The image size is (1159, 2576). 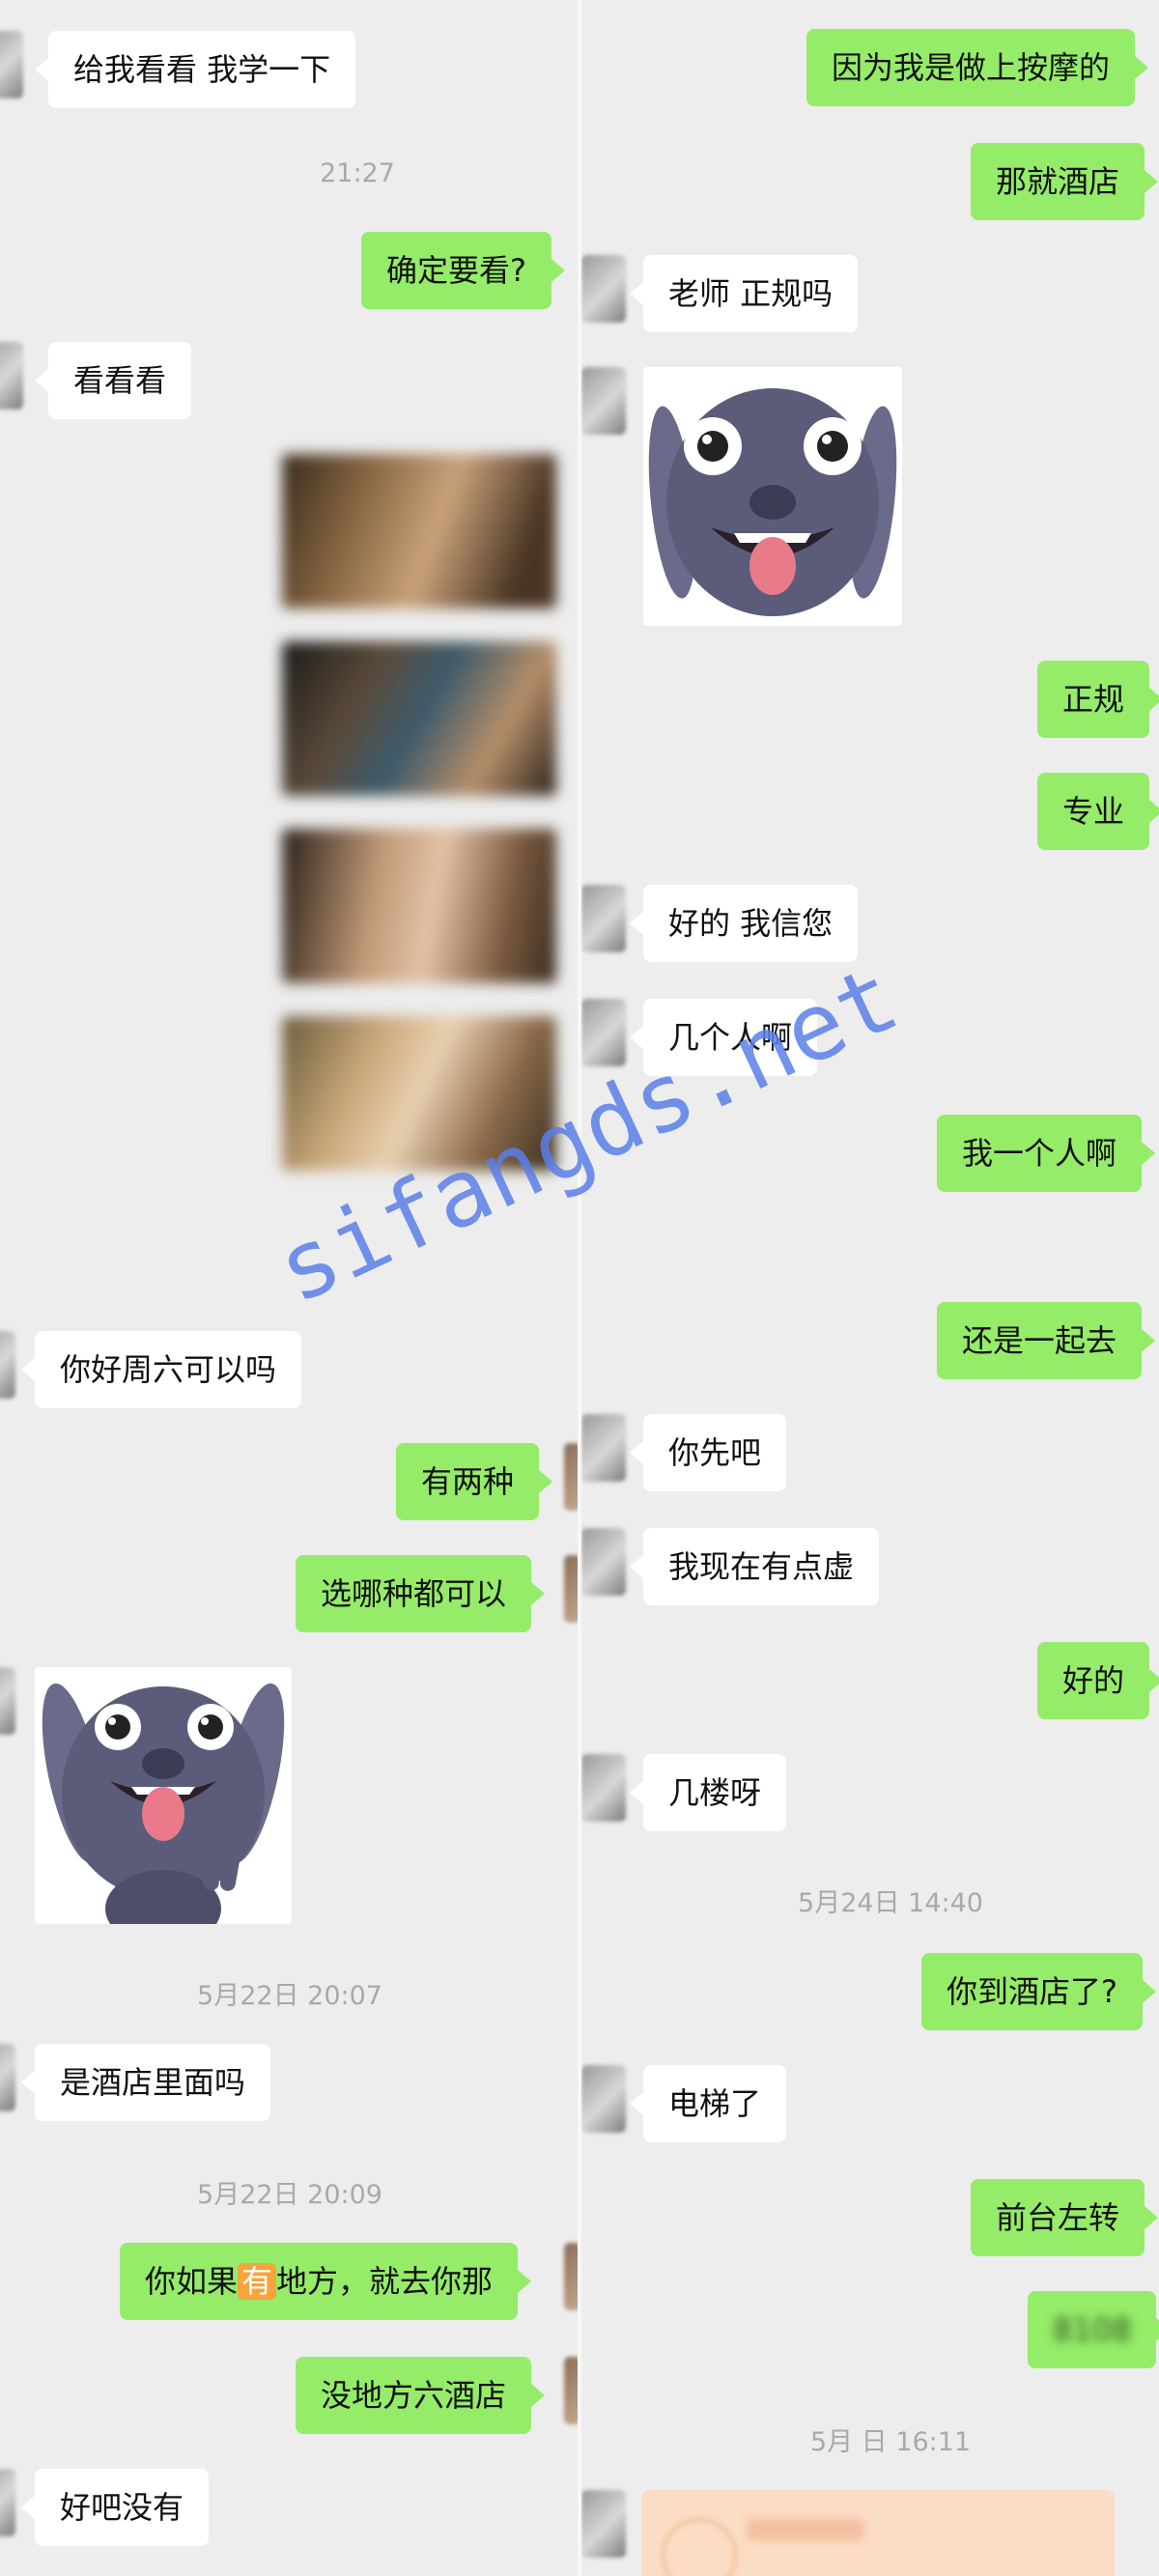 What do you see at coordinates (192, 2281) in the screenshot?
I see `message-text: 你如果` at bounding box center [192, 2281].